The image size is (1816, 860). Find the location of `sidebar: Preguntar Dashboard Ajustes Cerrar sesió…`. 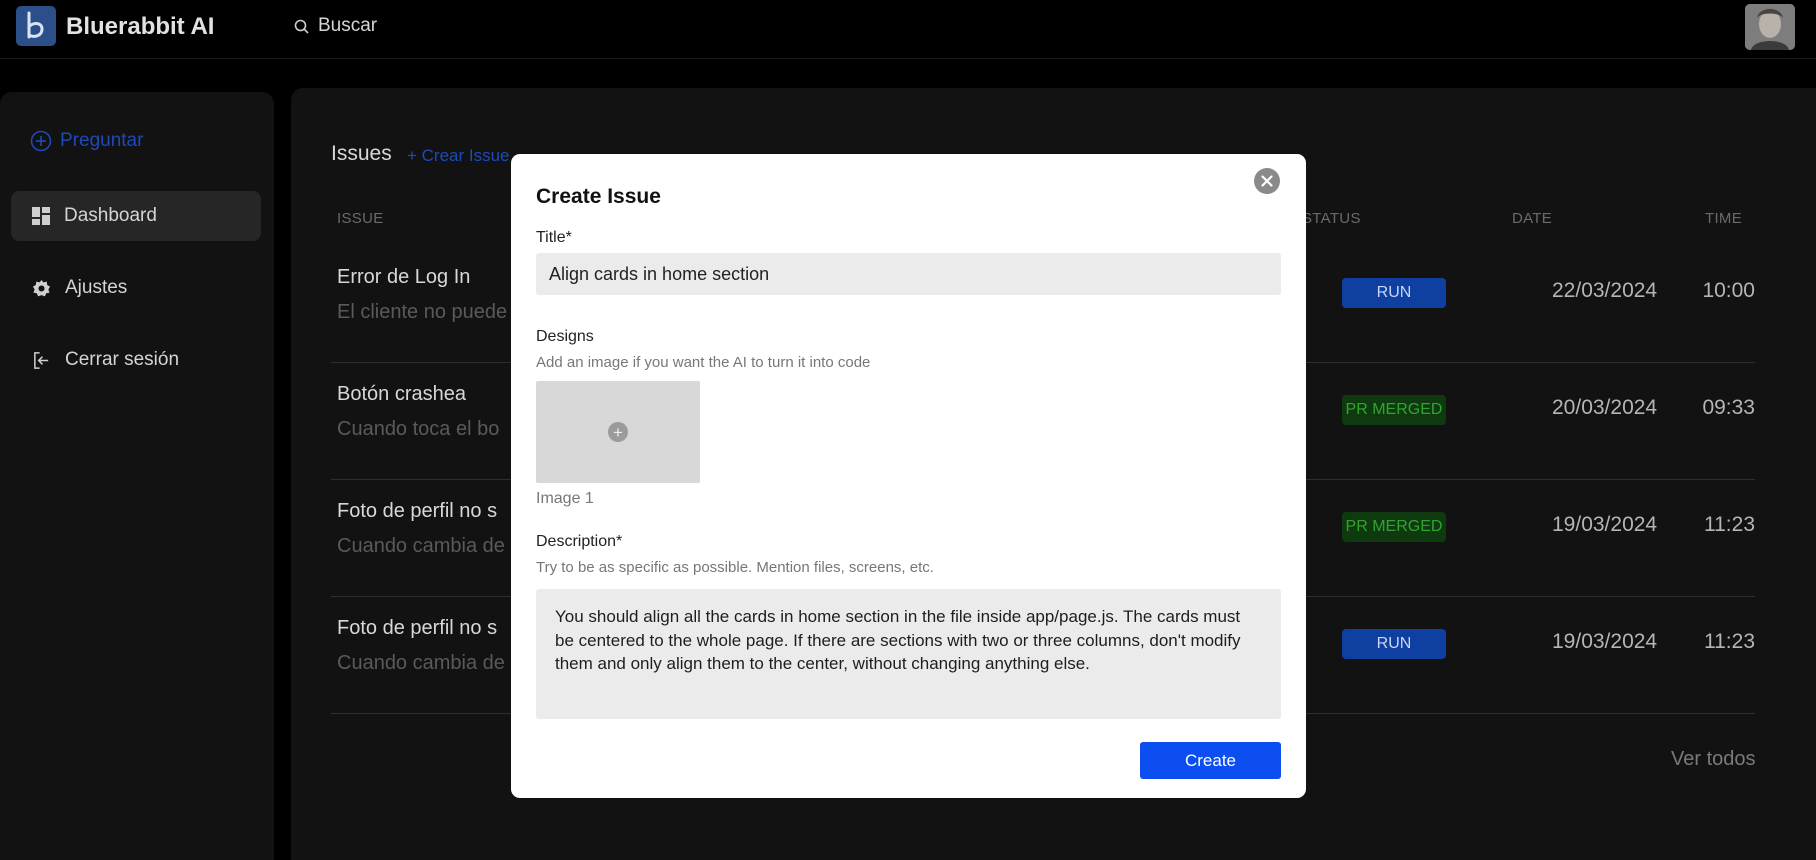

sidebar: Preguntar Dashboard Ajustes Cerrar sesió… is located at coordinates (137, 476).